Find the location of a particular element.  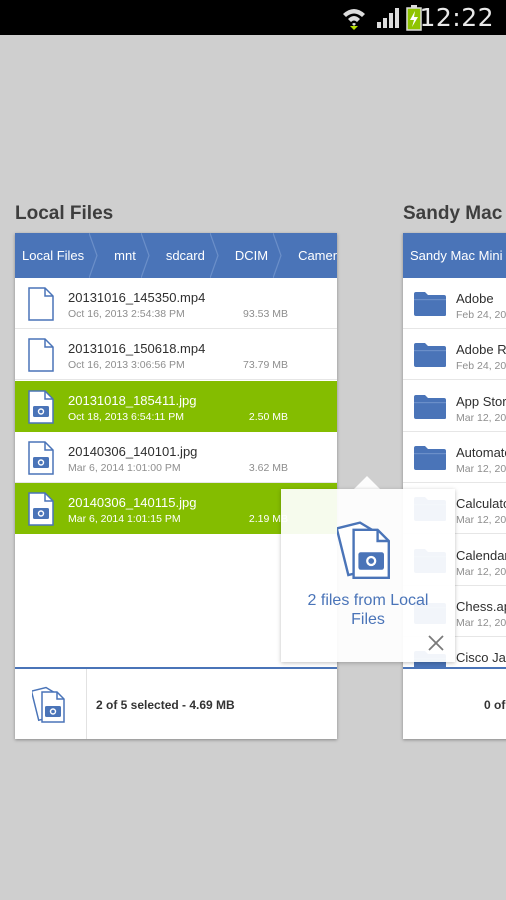

folder-row: Automato Mar 12, 20 is located at coordinates (454, 457).